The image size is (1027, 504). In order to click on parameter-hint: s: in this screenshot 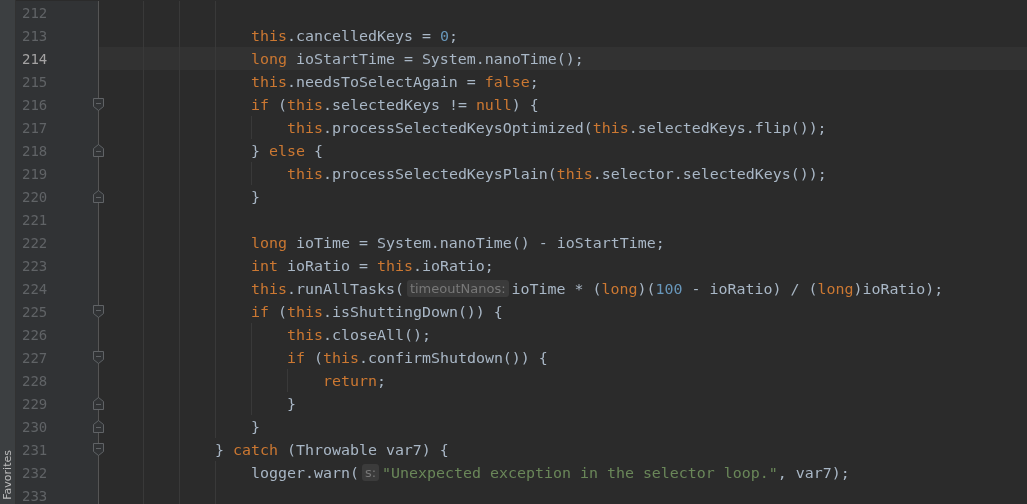, I will do `click(370, 472)`.